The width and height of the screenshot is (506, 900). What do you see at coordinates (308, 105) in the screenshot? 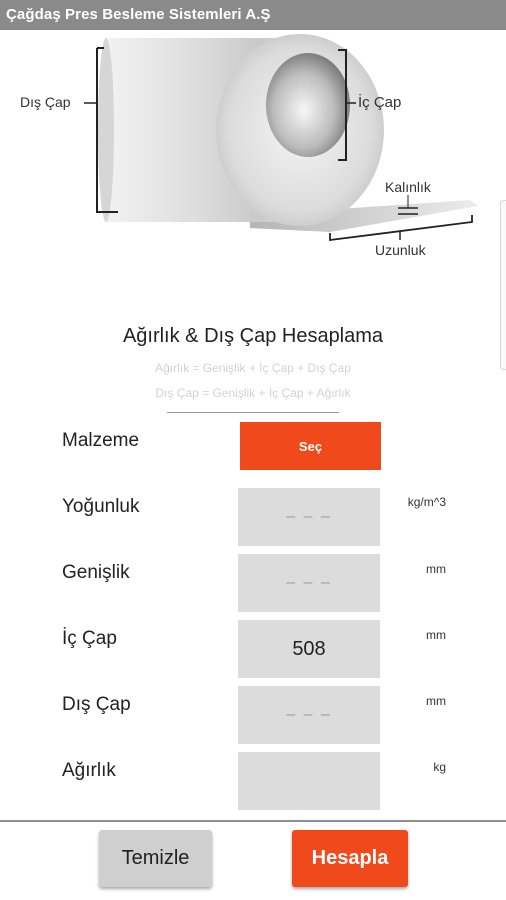
I see `coil-hole` at bounding box center [308, 105].